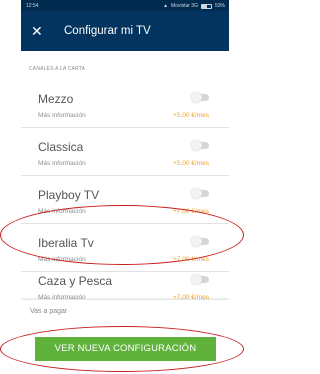 The height and width of the screenshot is (374, 320). I want to click on app-bar: ✕ Configurar mi TV, so click(125, 31).